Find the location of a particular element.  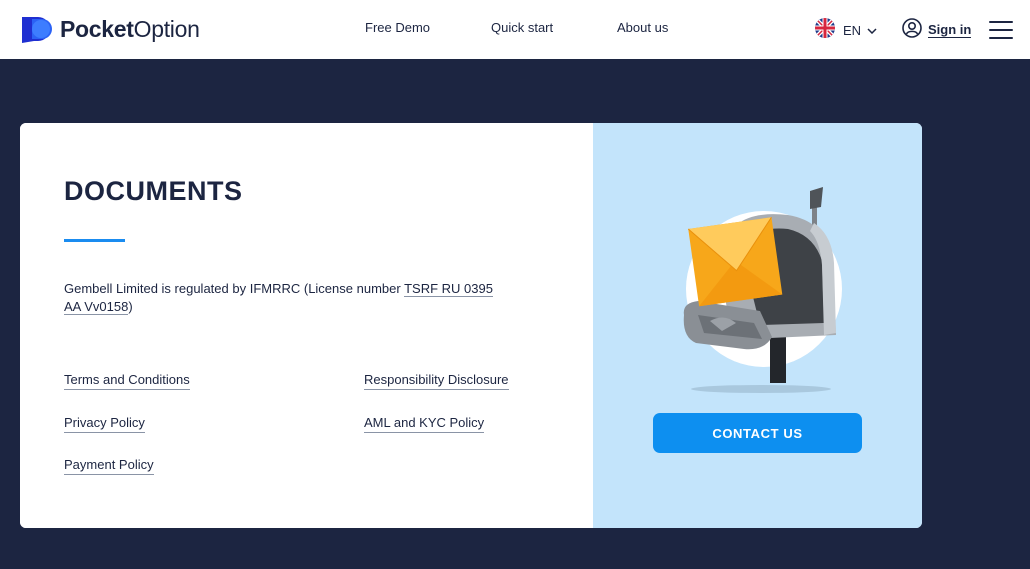

nav-quick-start: Quick start is located at coordinates (522, 28).